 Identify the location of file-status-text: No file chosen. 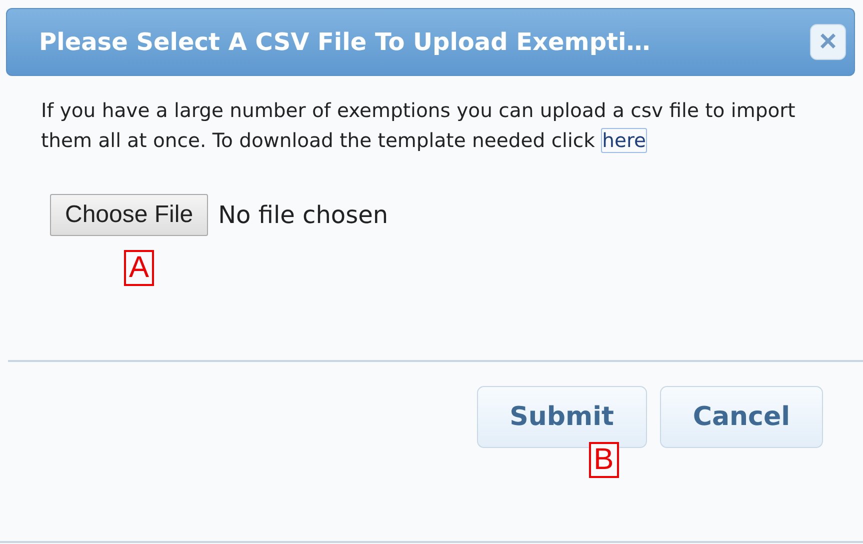
(303, 215).